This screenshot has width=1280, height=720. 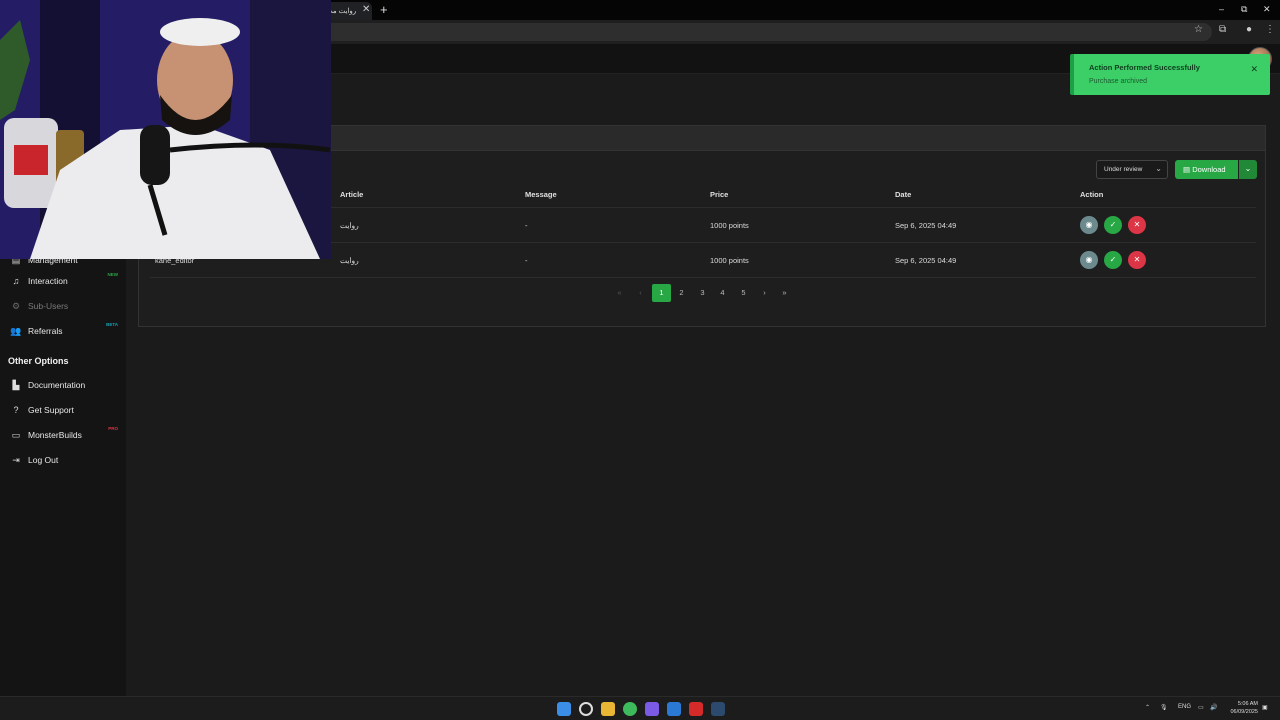 What do you see at coordinates (652, 709) in the screenshot?
I see `chat-app-icon` at bounding box center [652, 709].